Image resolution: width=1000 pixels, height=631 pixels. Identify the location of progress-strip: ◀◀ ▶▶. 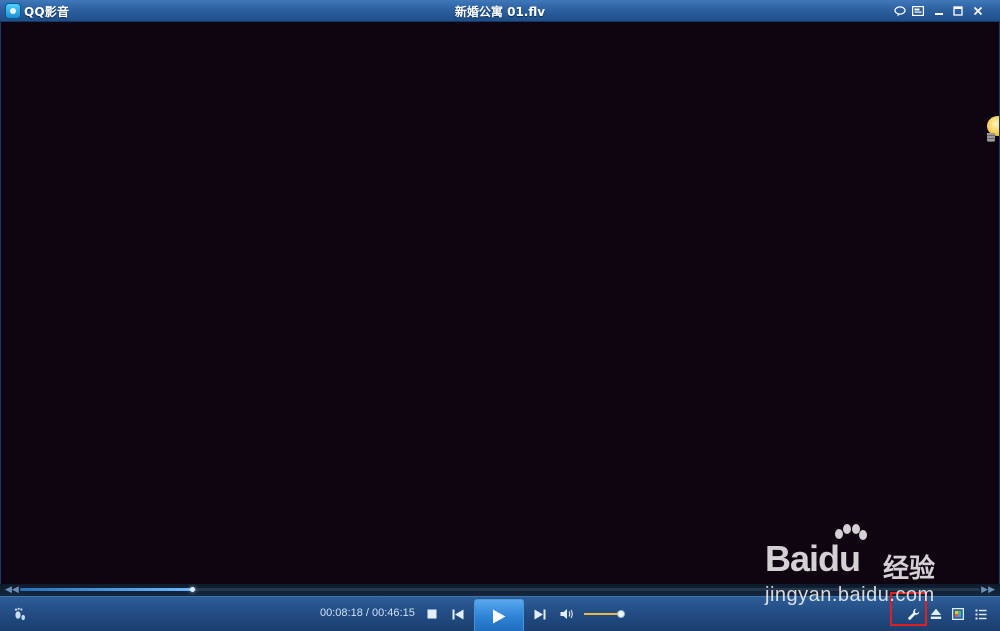
(500, 590).